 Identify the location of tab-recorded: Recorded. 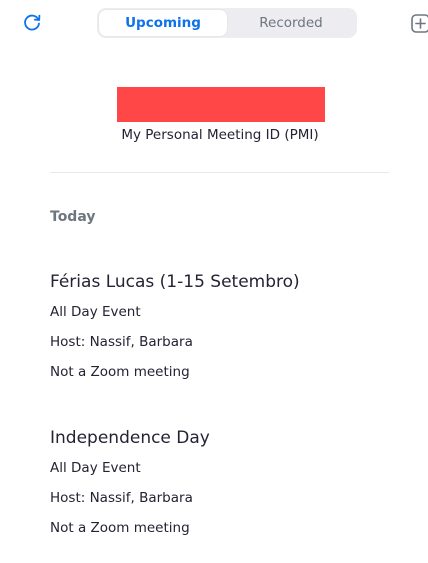
(291, 23).